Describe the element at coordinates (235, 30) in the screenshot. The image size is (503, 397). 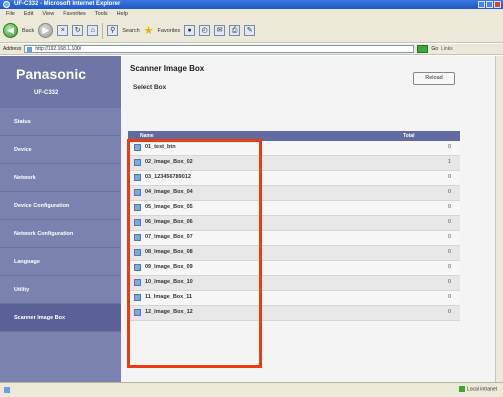
I see `print-icon: ⎙` at that location.